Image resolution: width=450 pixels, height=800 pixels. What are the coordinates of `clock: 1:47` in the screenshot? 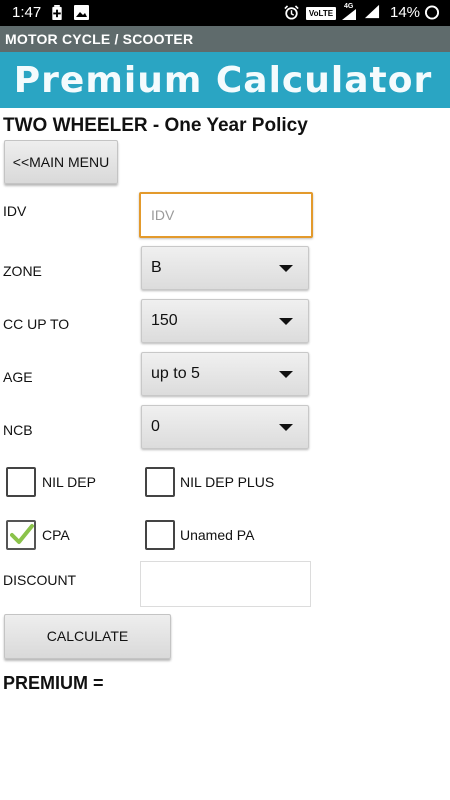 It's located at (27, 12).